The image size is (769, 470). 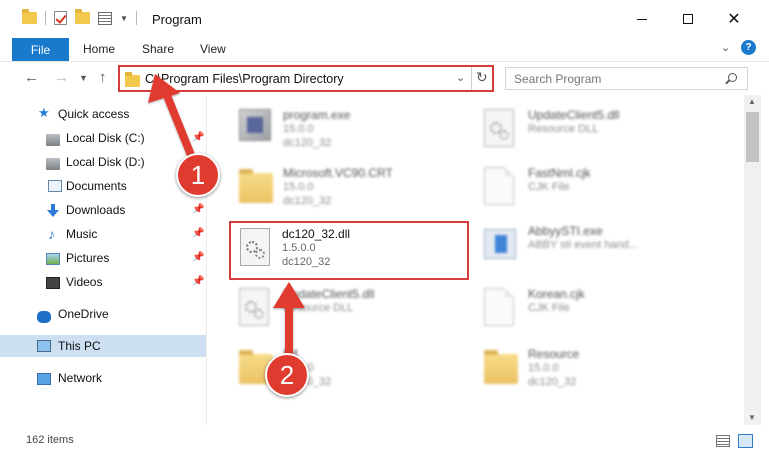 I want to click on tab-file: File, so click(x=40, y=49).